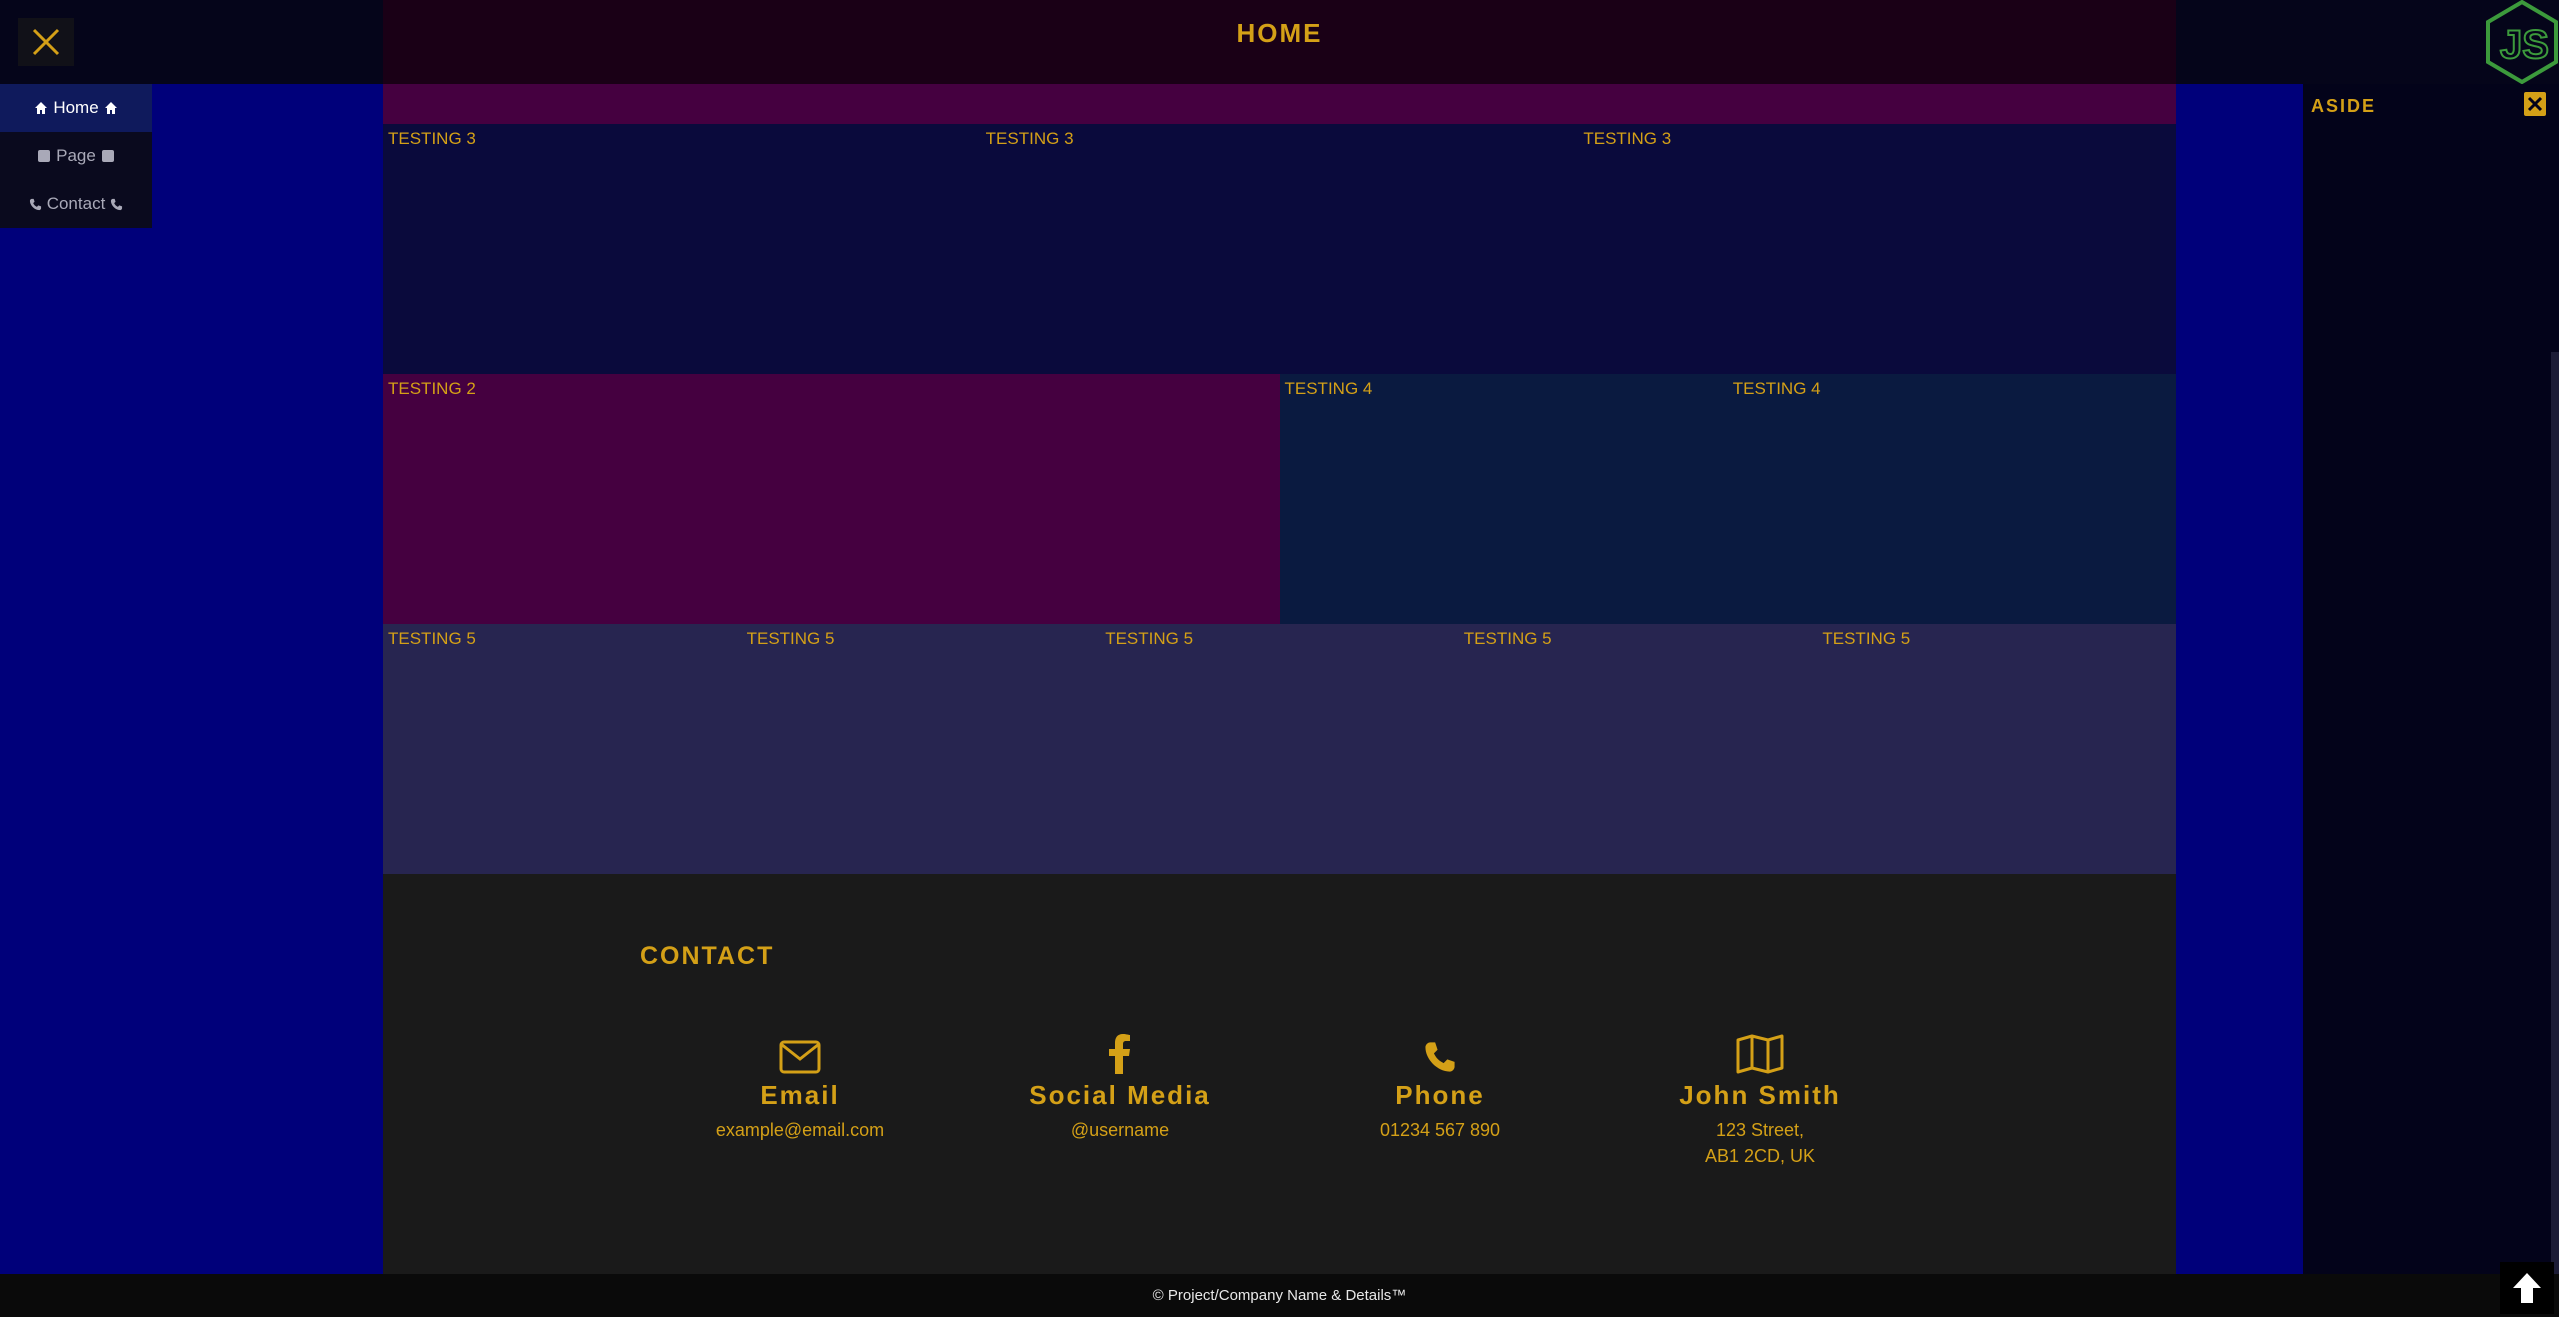 This screenshot has width=2559, height=1317. Describe the element at coordinates (800, 1095) in the screenshot. I see `contact-title: Email` at that location.